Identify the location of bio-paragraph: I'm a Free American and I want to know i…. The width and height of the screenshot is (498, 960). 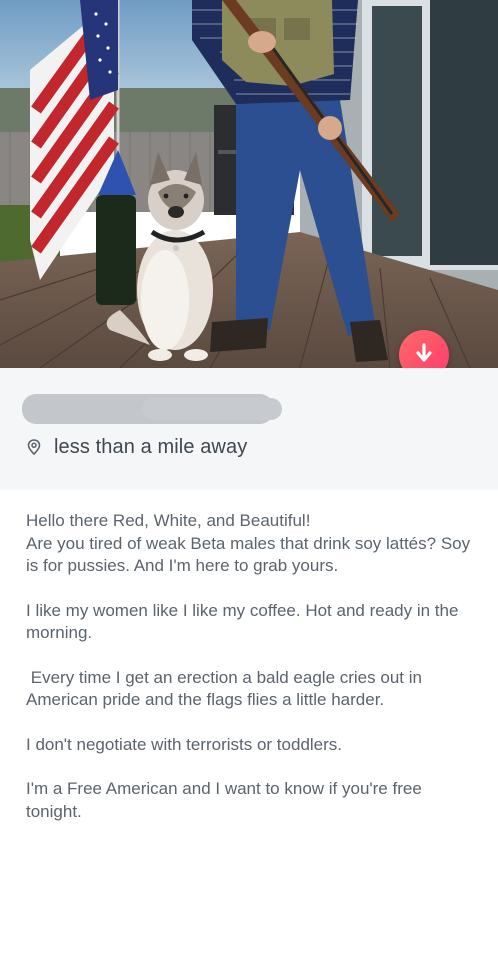
(226, 800).